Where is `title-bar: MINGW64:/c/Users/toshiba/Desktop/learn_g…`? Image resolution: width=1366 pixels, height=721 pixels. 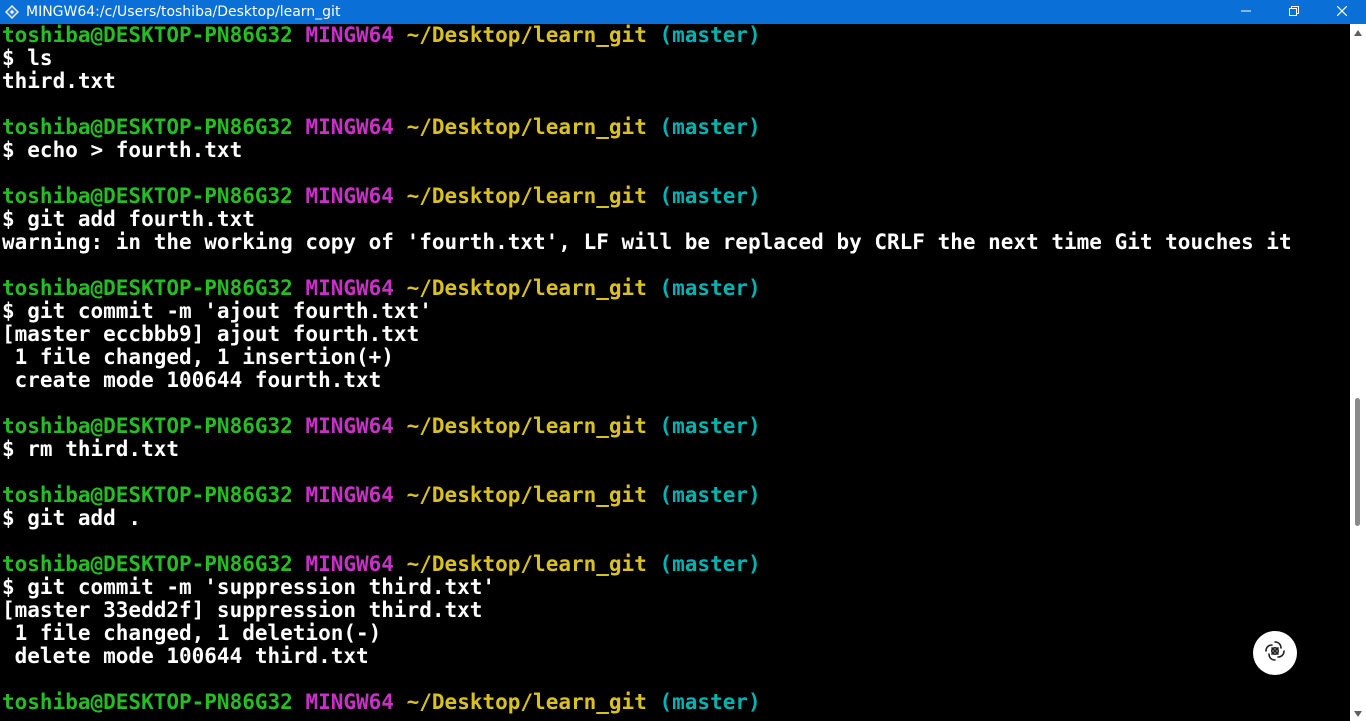
title-bar: MINGW64:/c/Users/toshiba/Desktop/learn_g… is located at coordinates (683, 12).